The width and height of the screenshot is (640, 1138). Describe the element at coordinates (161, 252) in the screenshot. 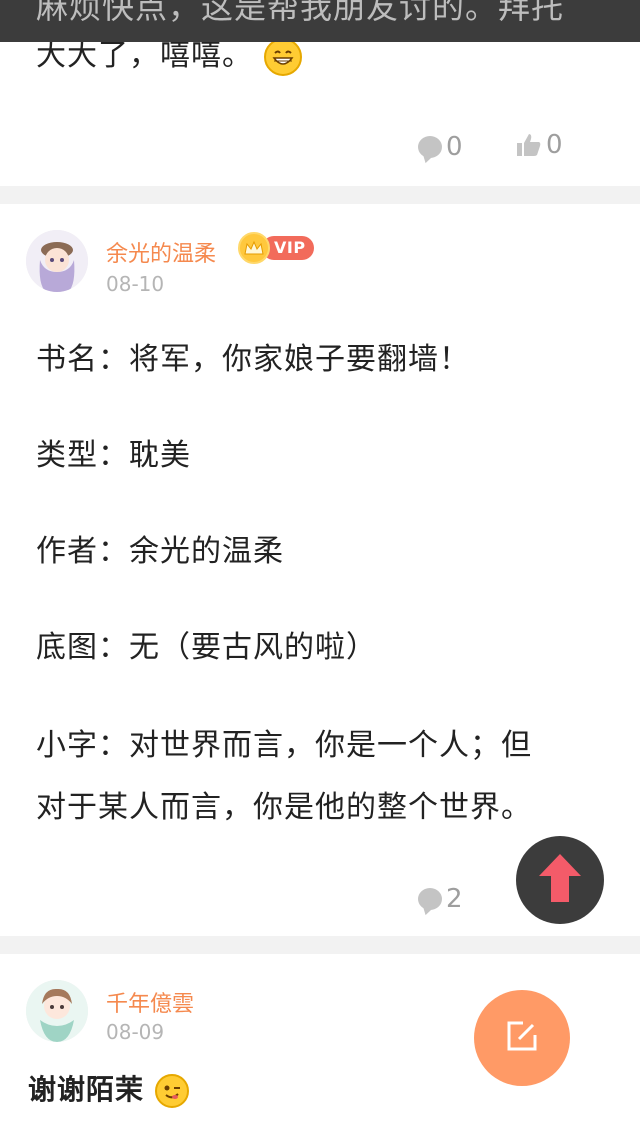

I see `username: 余光的温柔` at that location.